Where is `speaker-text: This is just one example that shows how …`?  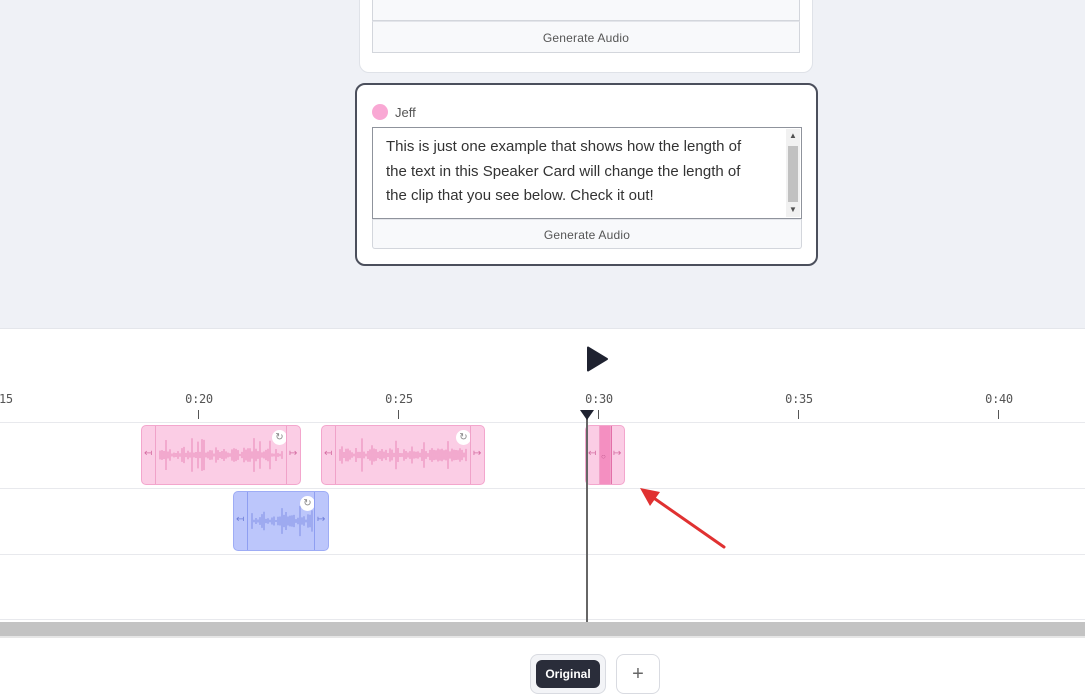 speaker-text: This is just one example that shows how … is located at coordinates (564, 171).